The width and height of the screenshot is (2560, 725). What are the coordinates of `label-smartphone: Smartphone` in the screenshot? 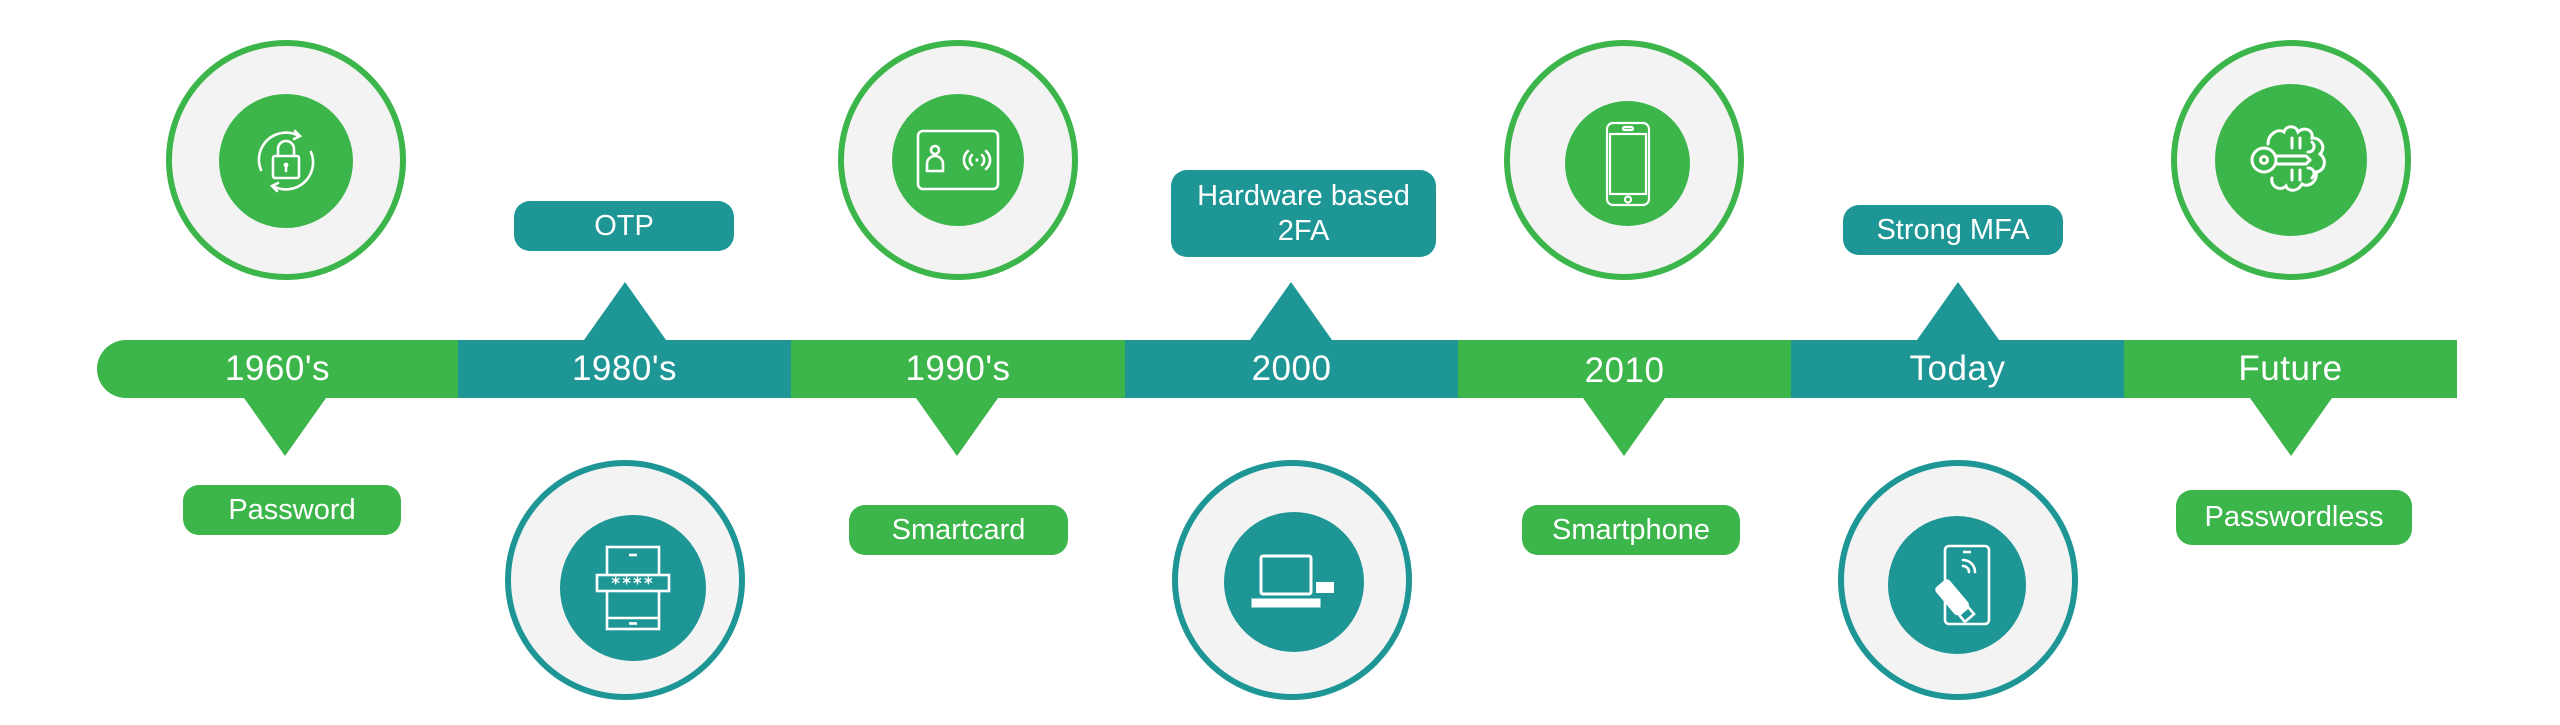 It's located at (1631, 530).